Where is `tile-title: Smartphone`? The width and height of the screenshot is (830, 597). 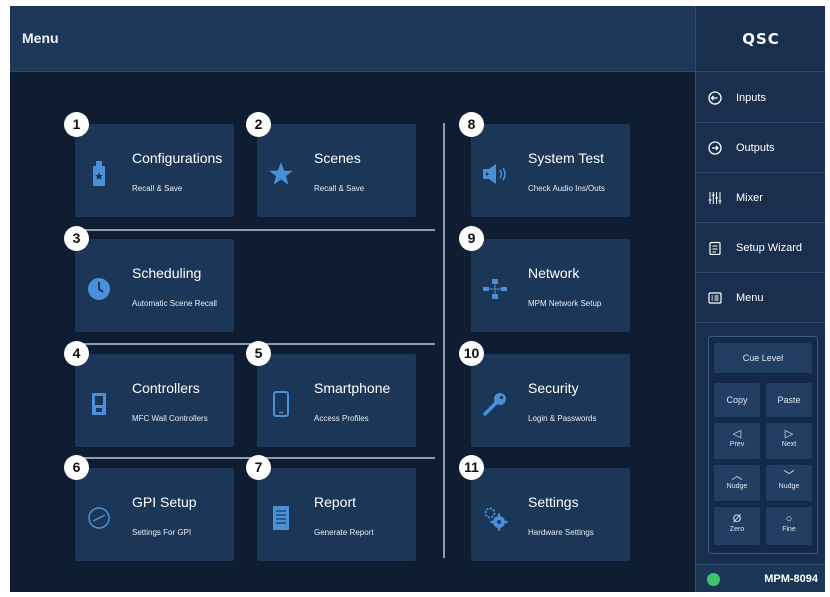 tile-title: Smartphone is located at coordinates (352, 388).